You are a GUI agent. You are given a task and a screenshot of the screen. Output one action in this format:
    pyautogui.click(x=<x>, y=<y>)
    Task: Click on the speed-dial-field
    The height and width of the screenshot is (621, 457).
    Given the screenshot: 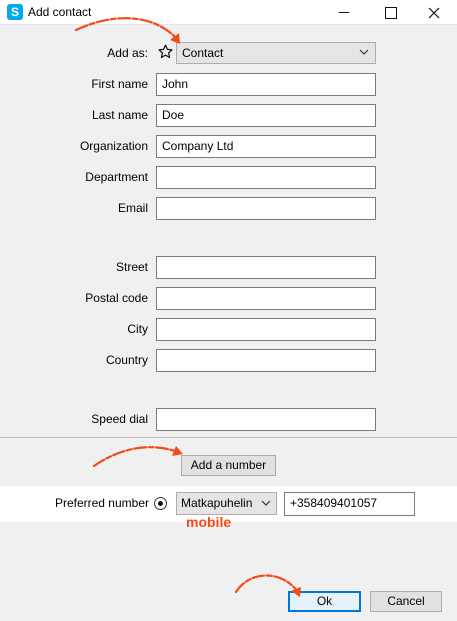 What is the action you would take?
    pyautogui.click(x=266, y=419)
    